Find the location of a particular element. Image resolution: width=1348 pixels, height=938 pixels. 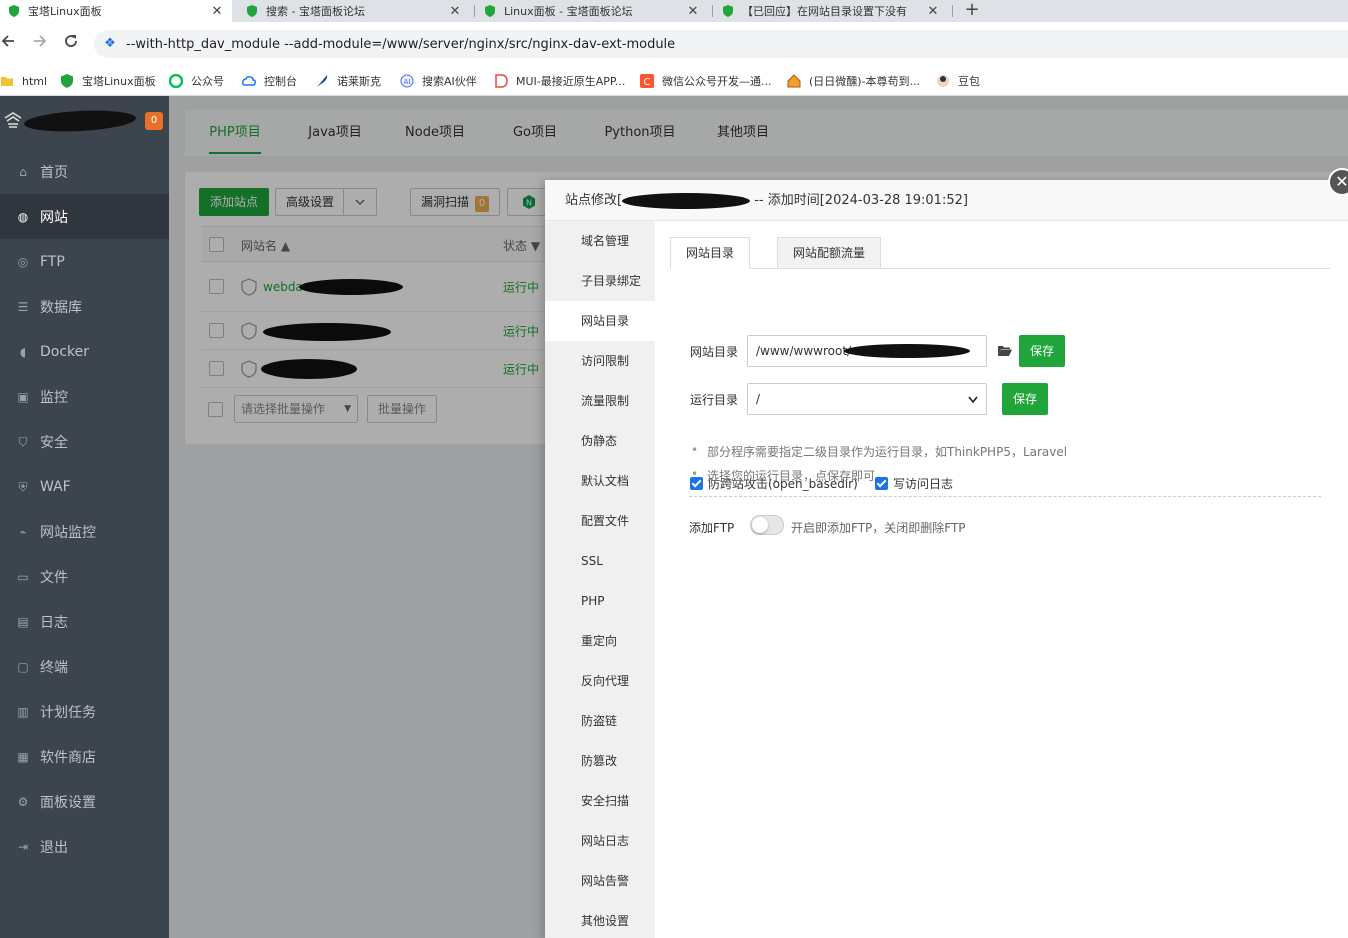

sidebar-item-label: 网站 is located at coordinates (54, 217).